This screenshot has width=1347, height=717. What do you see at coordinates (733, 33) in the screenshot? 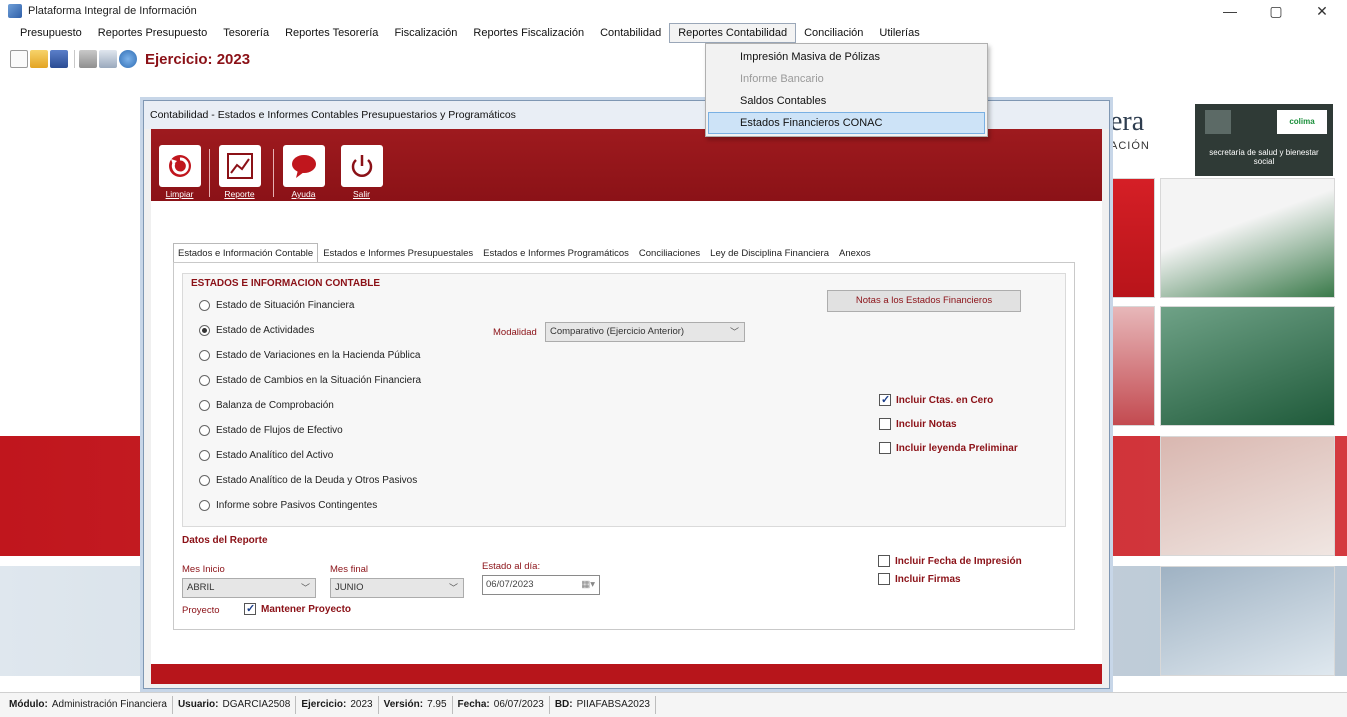
I see `menu-reportes-contabilidad: Reportes Contabilidad` at bounding box center [733, 33].